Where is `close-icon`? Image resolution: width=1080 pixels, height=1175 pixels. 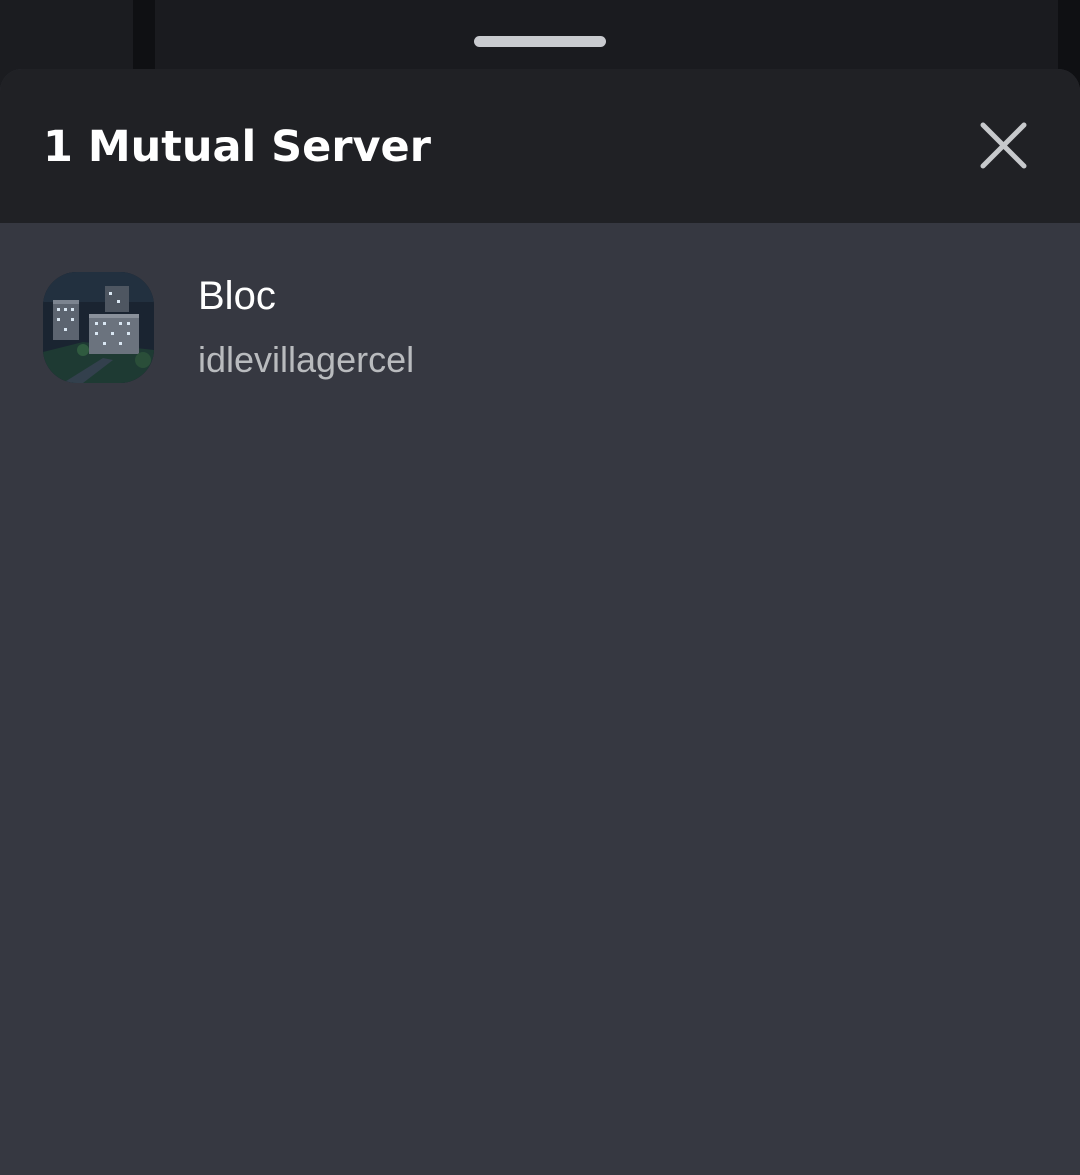 close-icon is located at coordinates (1003, 148).